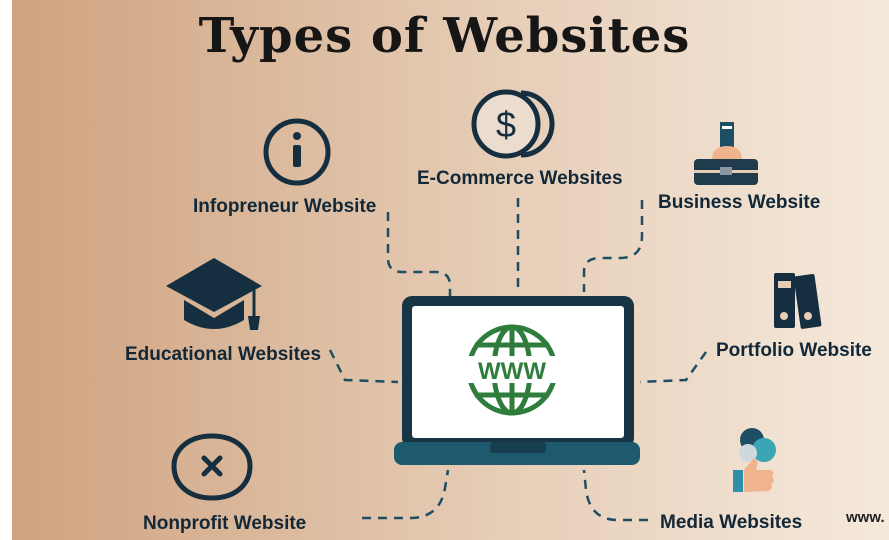 Image resolution: width=889 pixels, height=540 pixels. What do you see at coordinates (865, 517) in the screenshot?
I see `watermark-text: www.` at bounding box center [865, 517].